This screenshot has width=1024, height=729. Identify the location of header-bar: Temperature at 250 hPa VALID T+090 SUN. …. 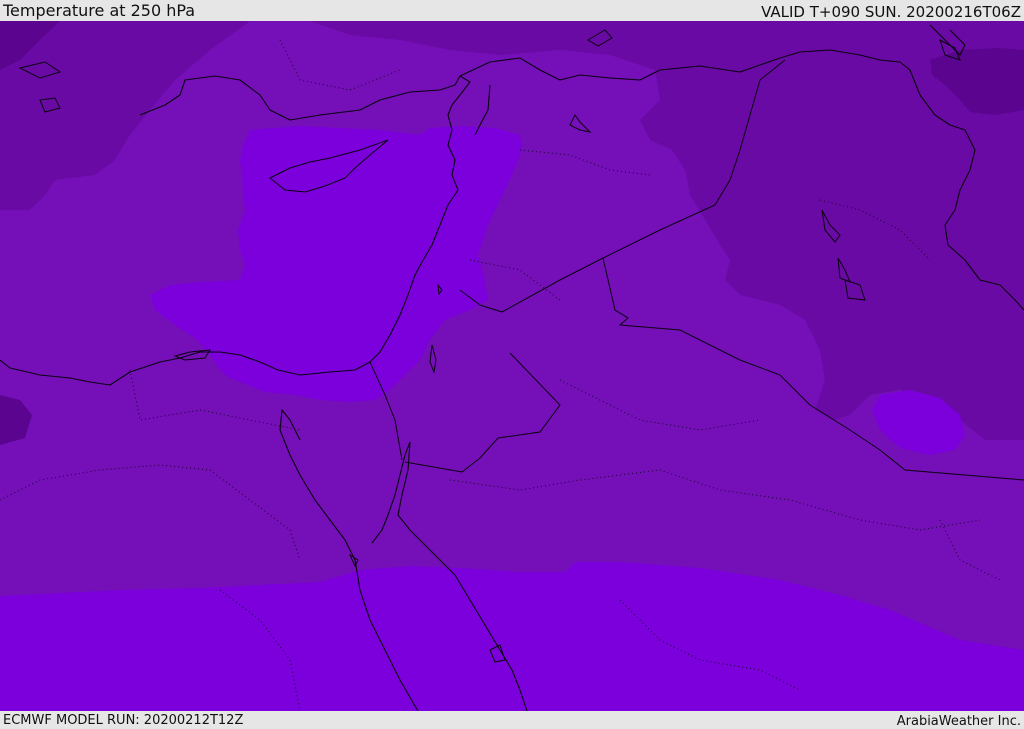
(512, 10).